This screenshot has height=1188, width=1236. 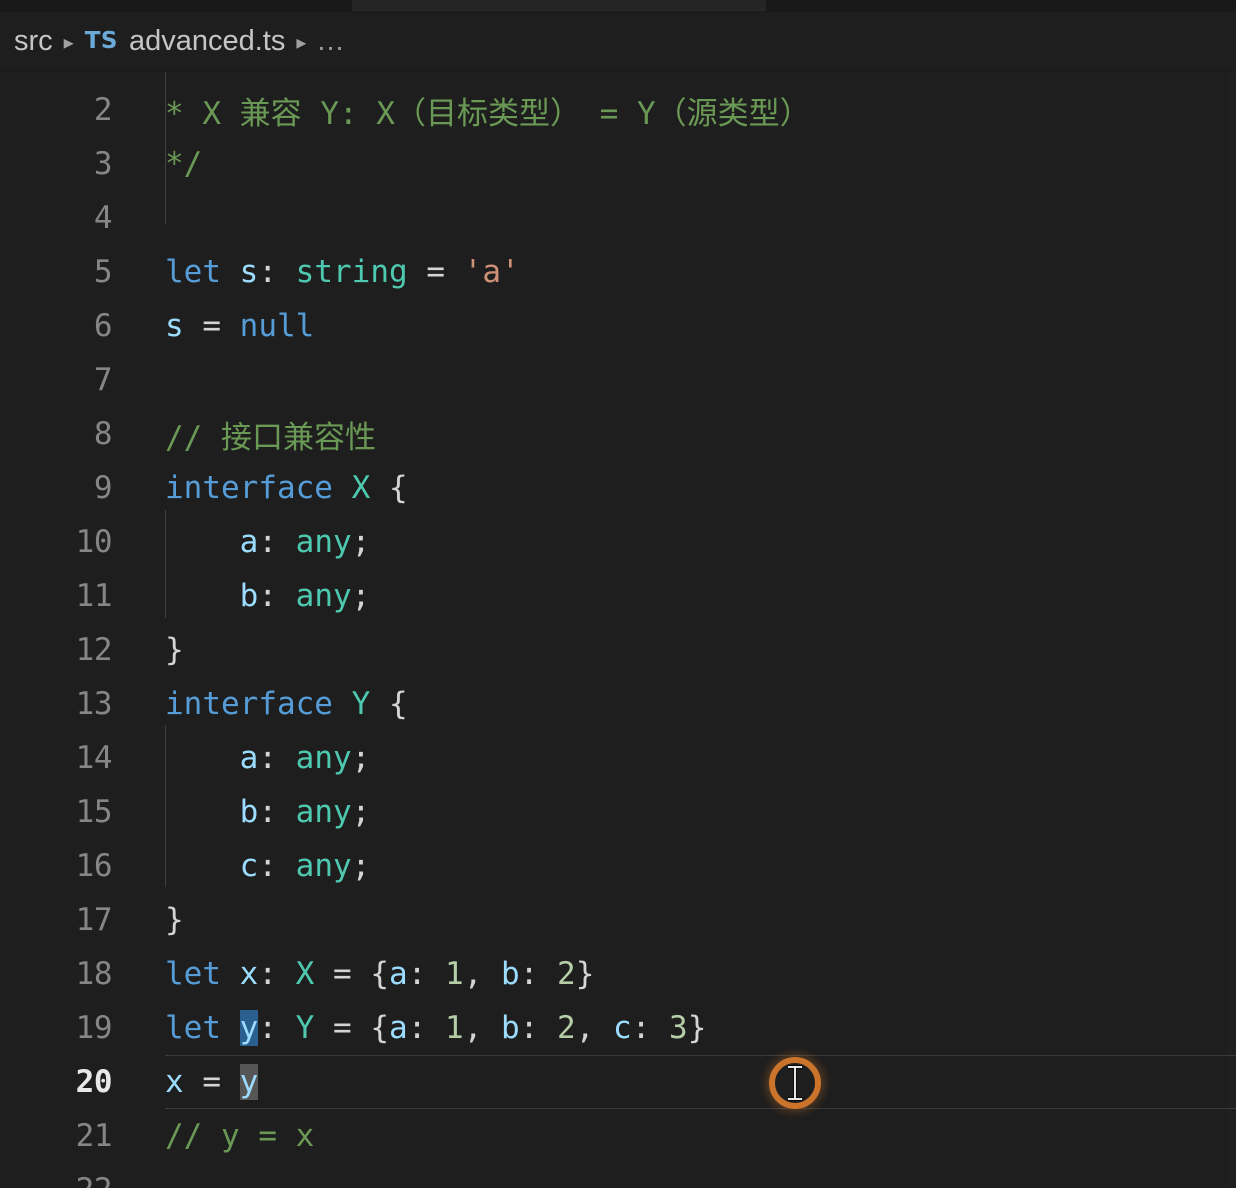 I want to click on breadcrumb-item-folder: src, so click(x=33, y=41).